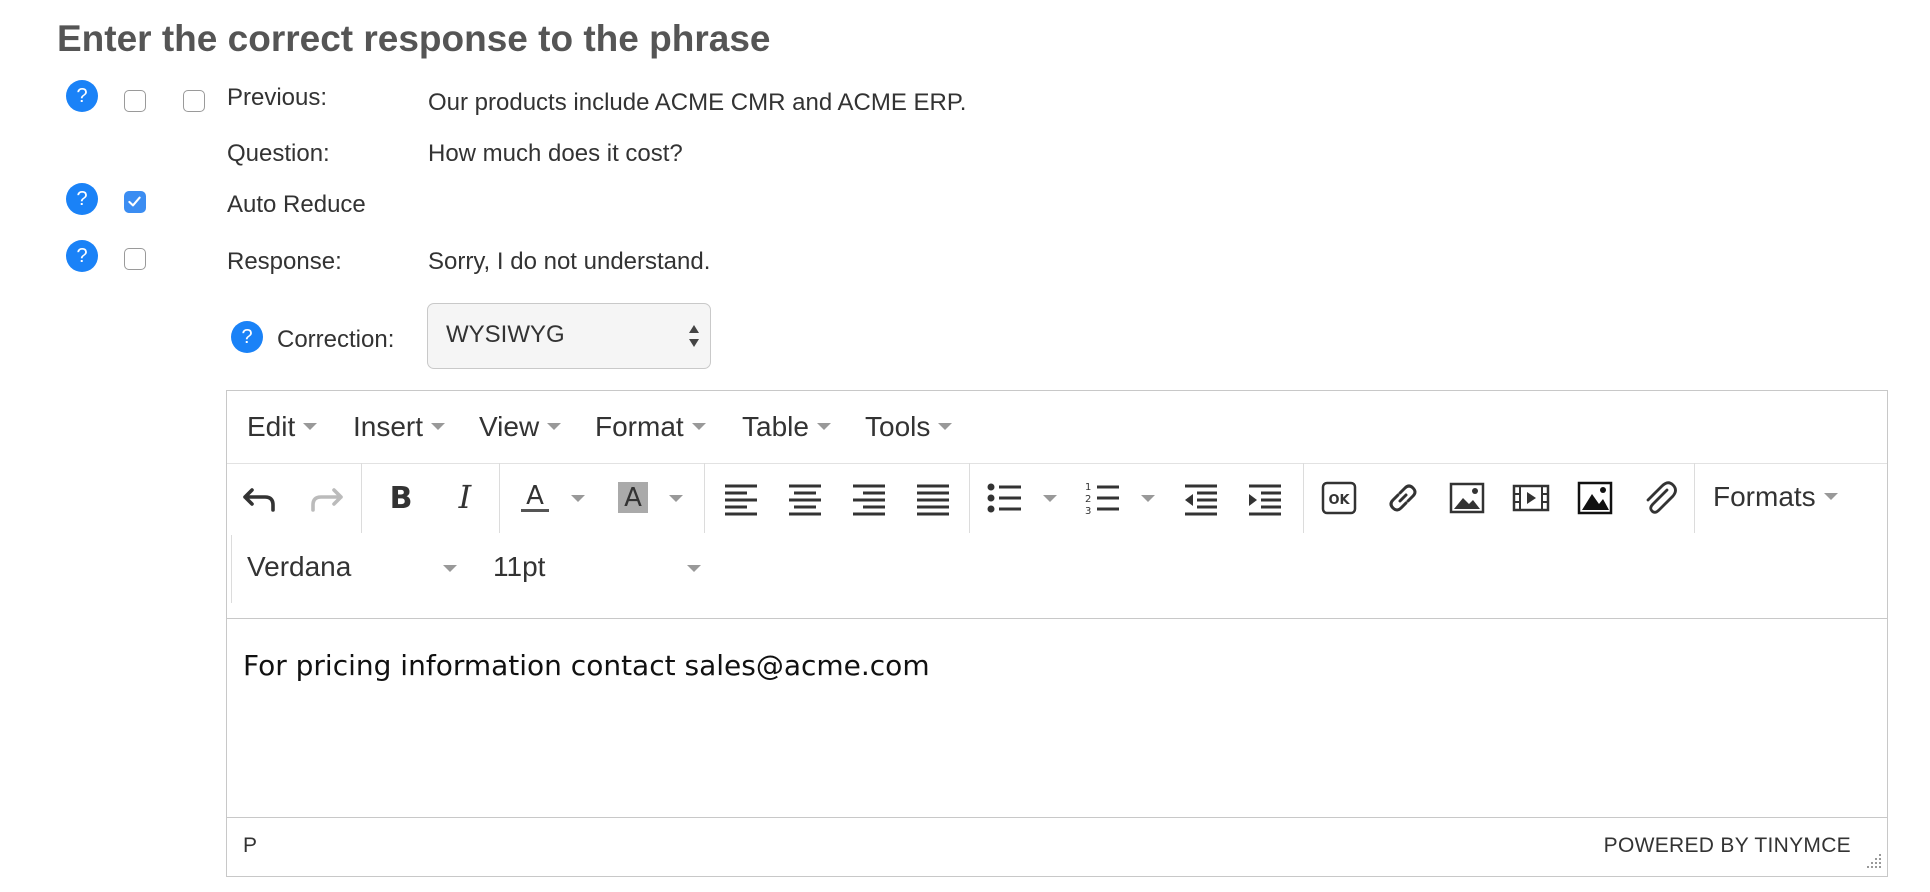 This screenshot has height=892, width=1930. What do you see at coordinates (786, 427) in the screenshot?
I see `menu-table: Table` at bounding box center [786, 427].